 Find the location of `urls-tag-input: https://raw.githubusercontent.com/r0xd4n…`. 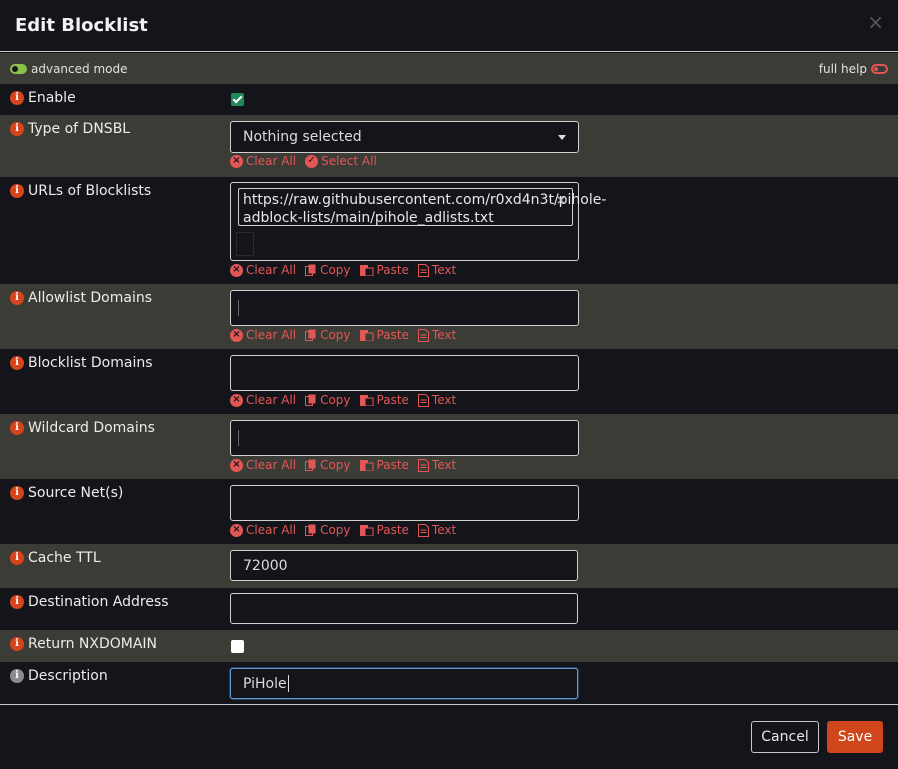

urls-tag-input: https://raw.githubusercontent.com/r0xd4n… is located at coordinates (418, 221).